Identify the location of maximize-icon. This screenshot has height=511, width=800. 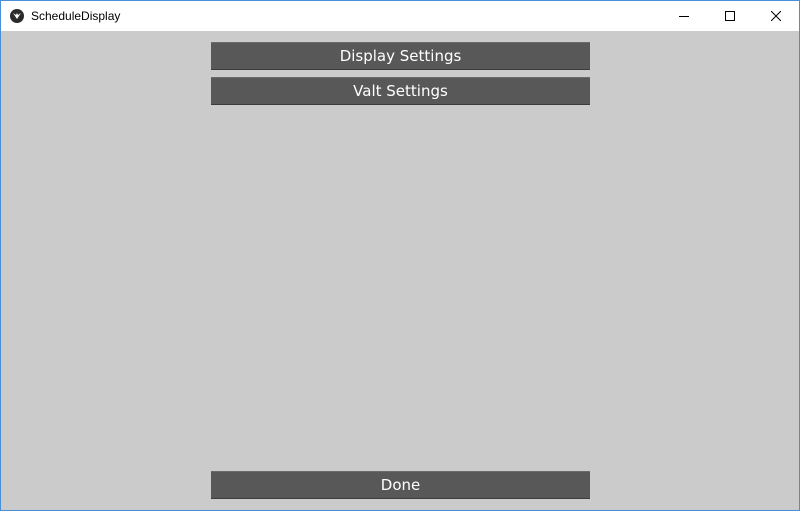
(730, 16).